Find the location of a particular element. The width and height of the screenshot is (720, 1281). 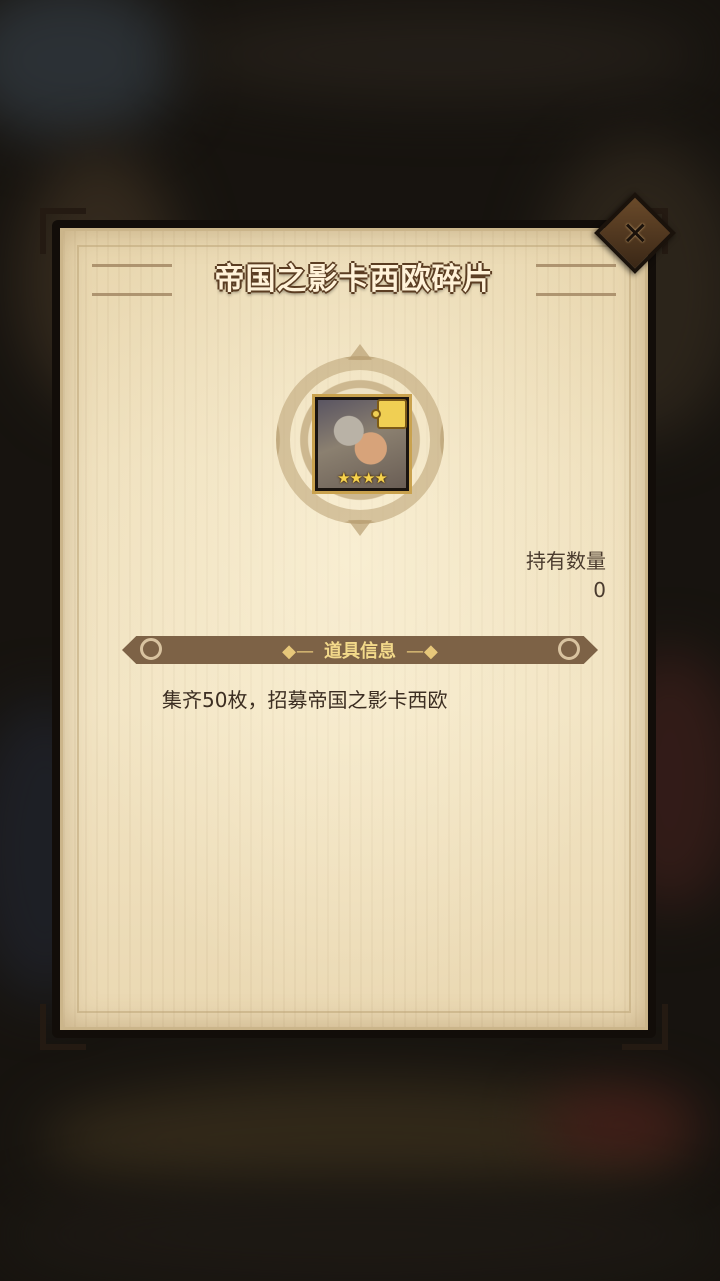

title-deco-left is located at coordinates (132, 280).